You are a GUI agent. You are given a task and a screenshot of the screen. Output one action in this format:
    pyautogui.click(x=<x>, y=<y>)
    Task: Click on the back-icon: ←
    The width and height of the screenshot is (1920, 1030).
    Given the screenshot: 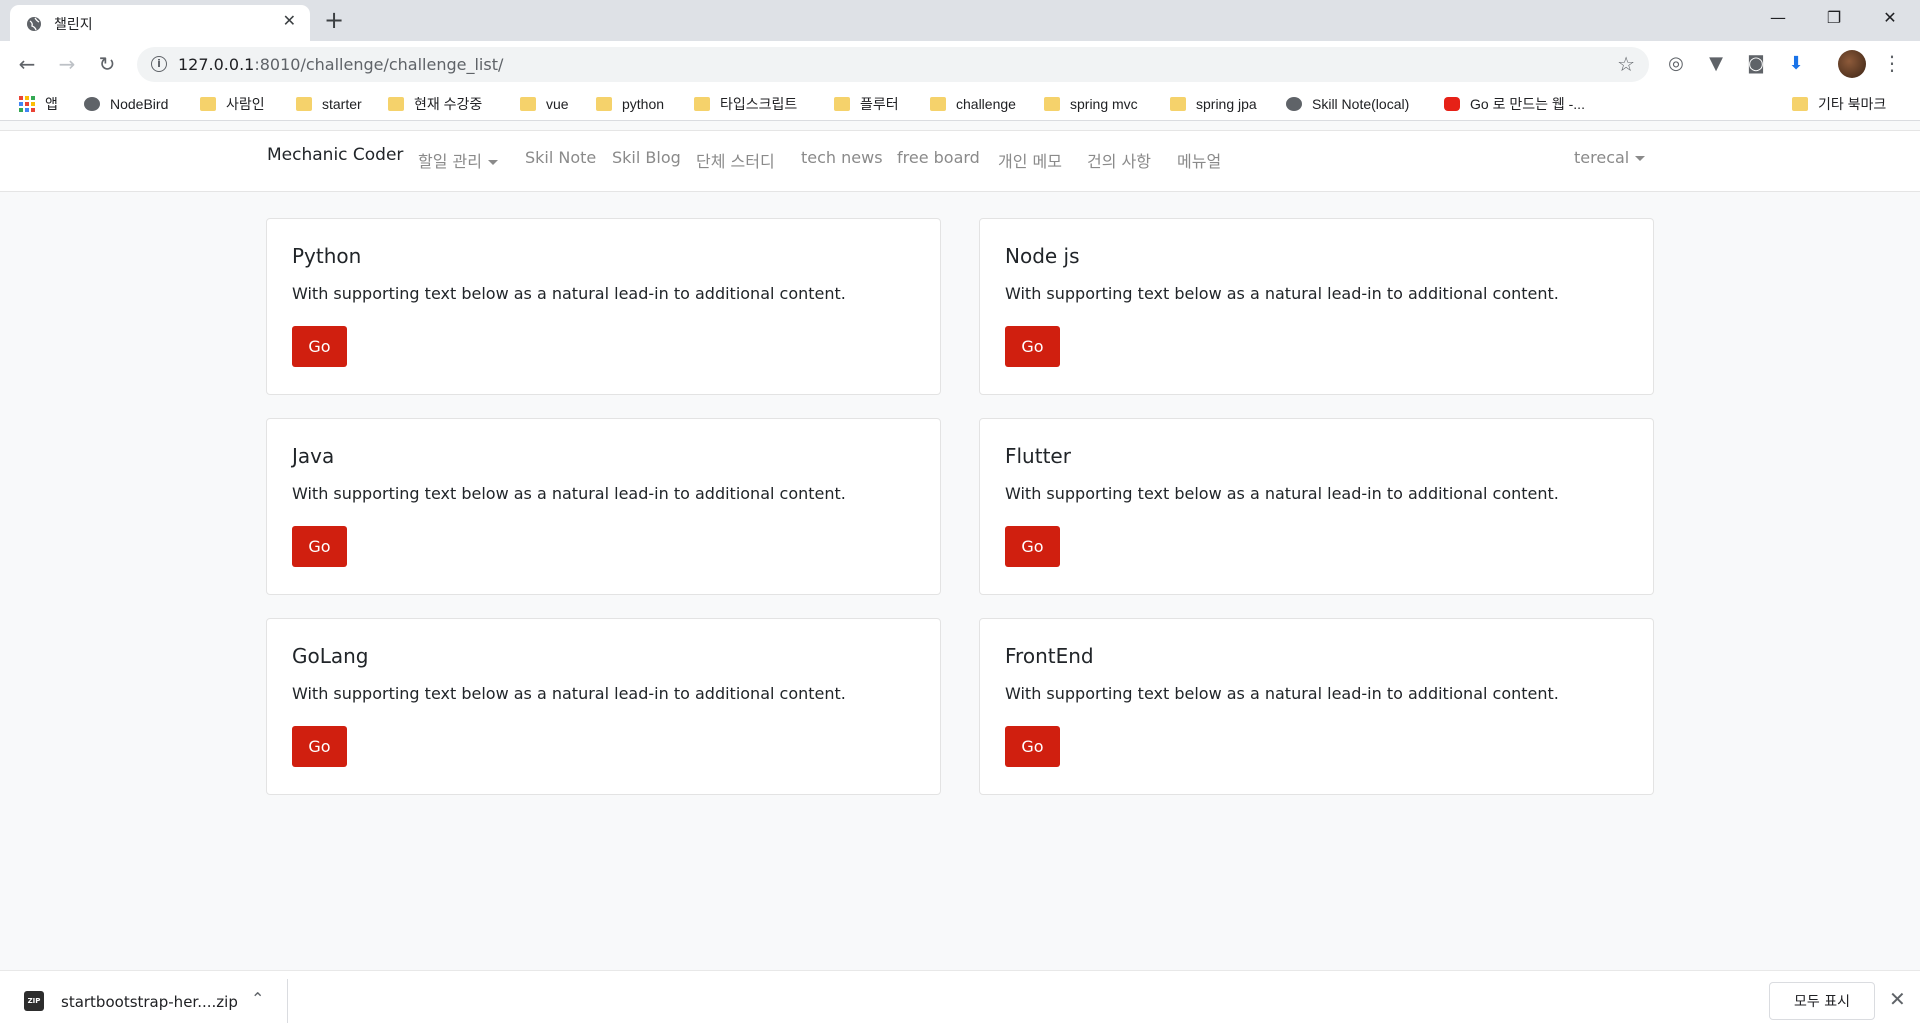 What is the action you would take?
    pyautogui.click(x=27, y=64)
    